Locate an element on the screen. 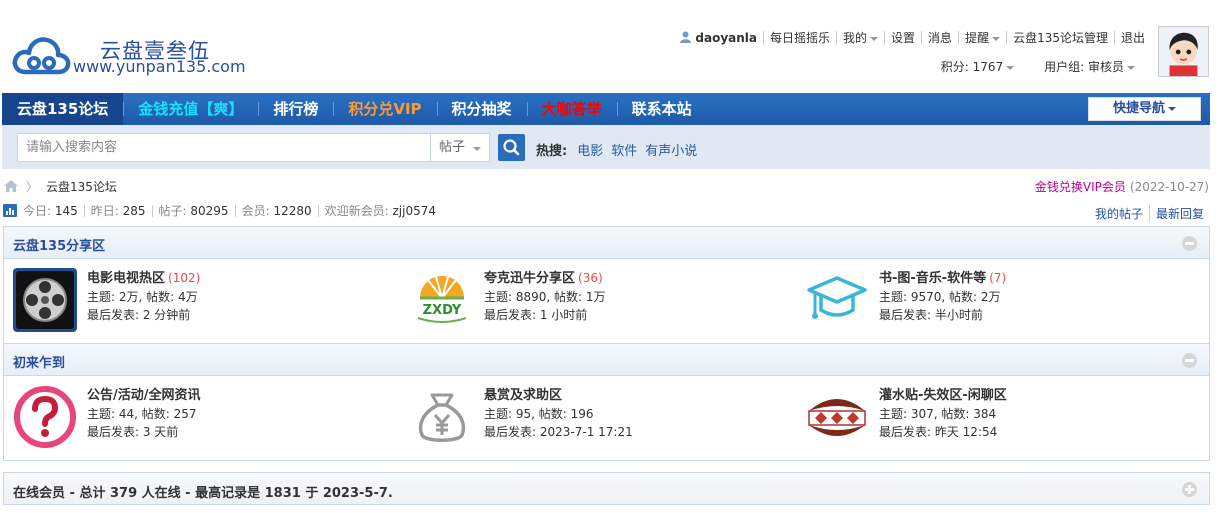 This screenshot has height=513, width=1221. nav-list: 云盘135论坛 金钱充值【爽】 排行榜 积分兑VIP 积分抽奖 大咖答举 联系本站 is located at coordinates (606, 109).